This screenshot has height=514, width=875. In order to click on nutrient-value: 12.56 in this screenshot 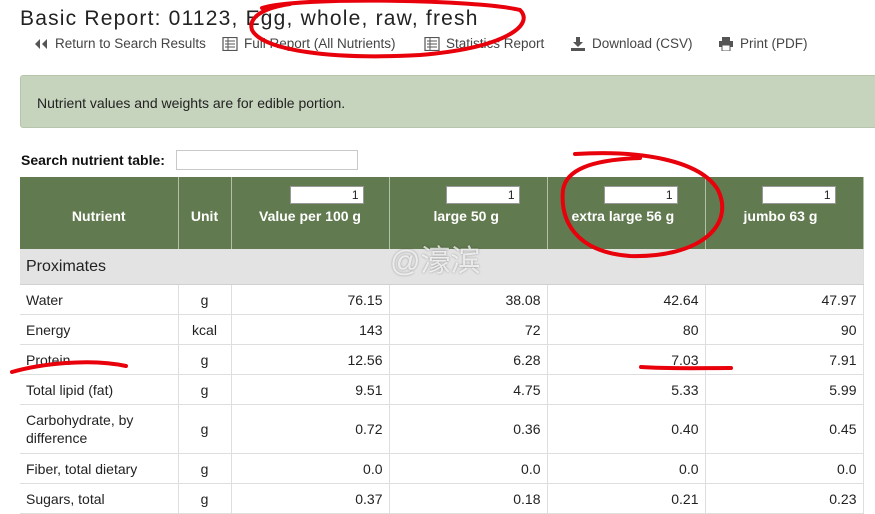, I will do `click(310, 359)`.